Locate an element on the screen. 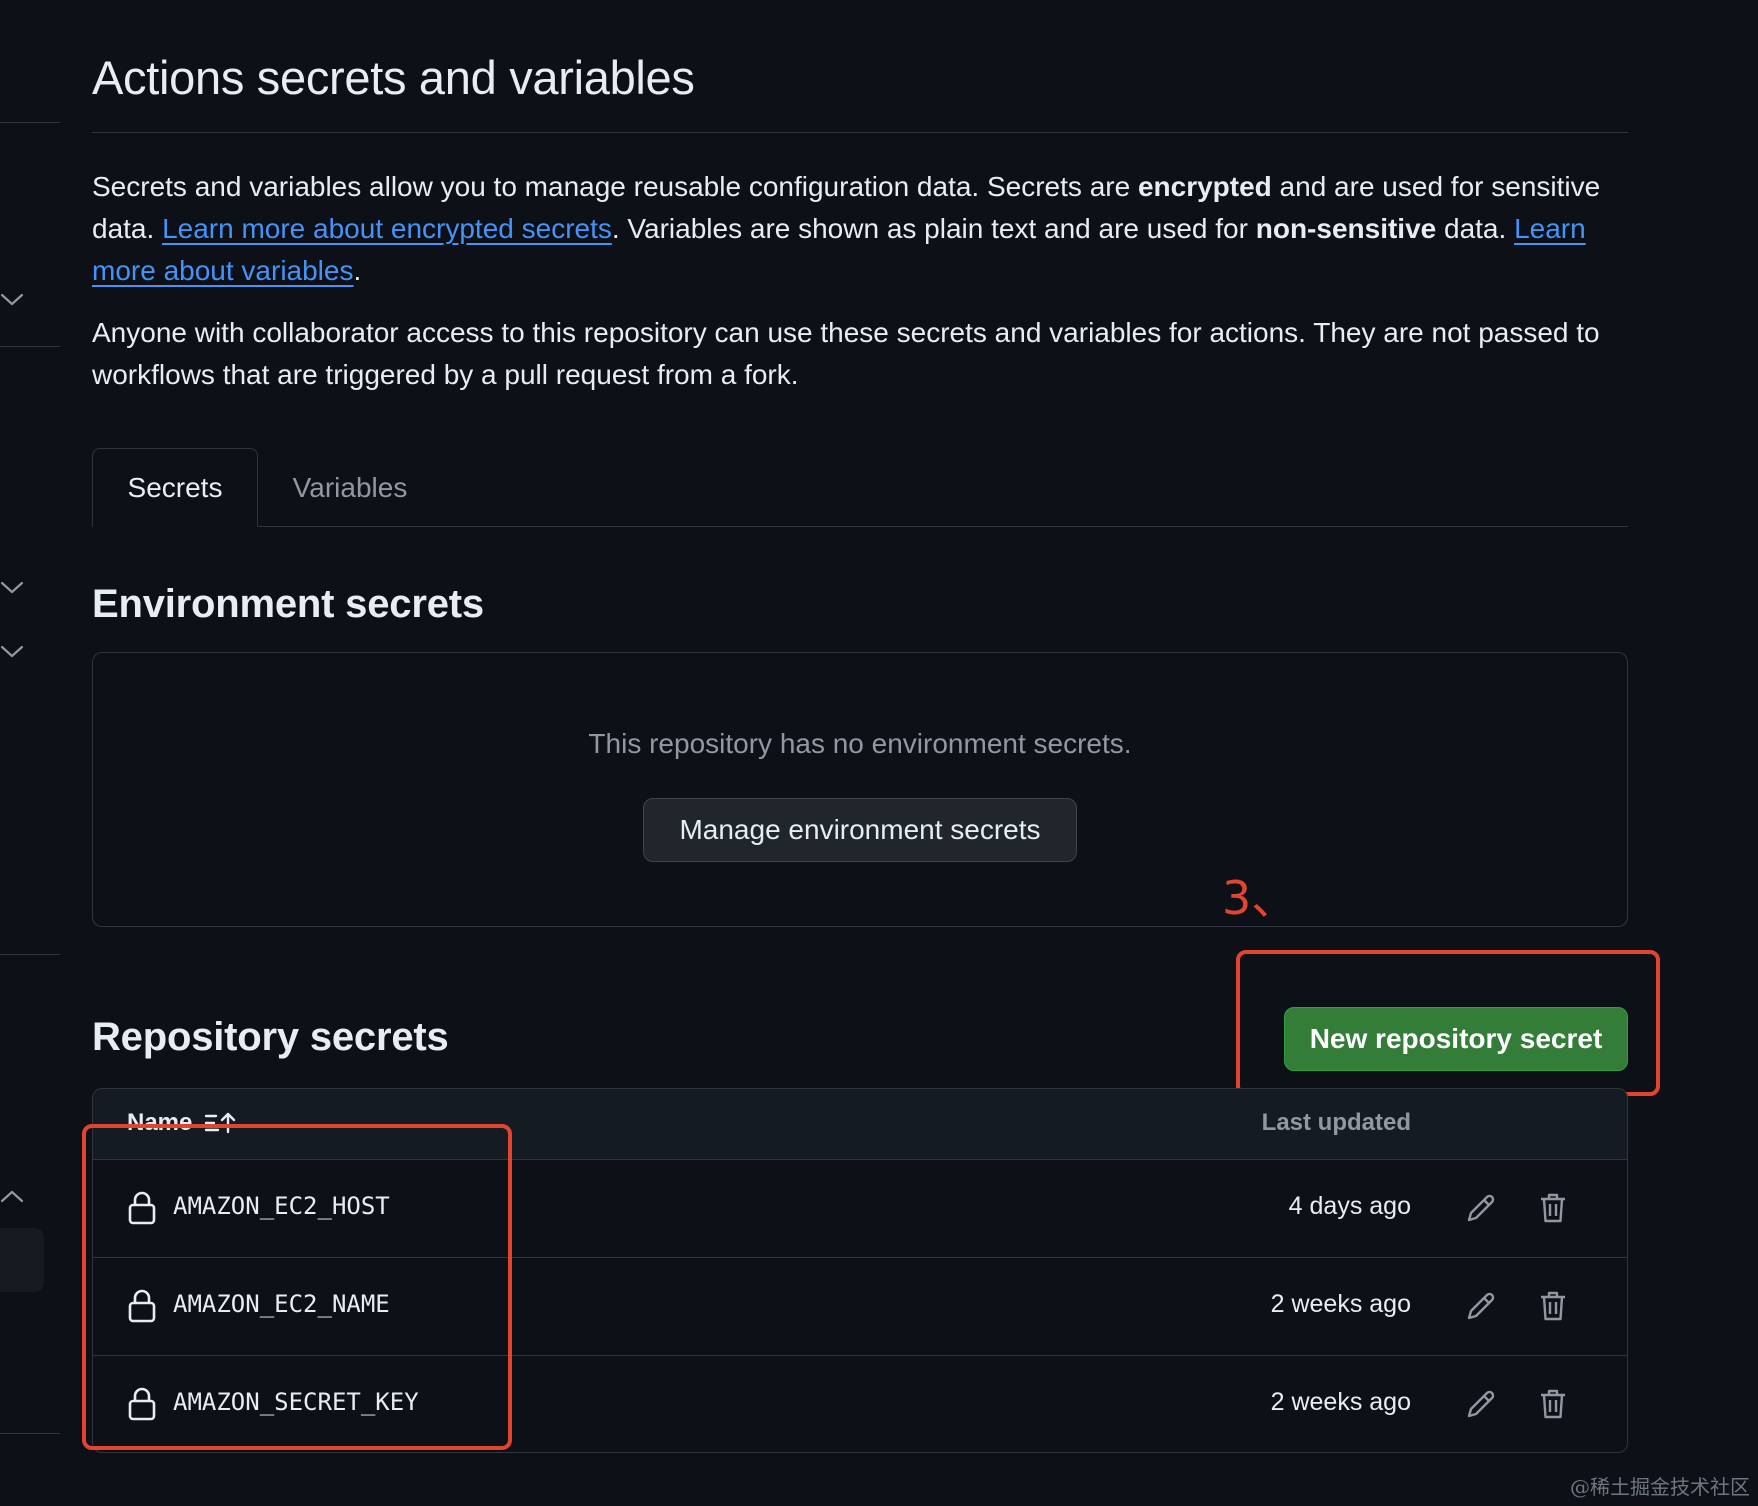  annotation-step-label: 3、 is located at coordinates (1260, 898).